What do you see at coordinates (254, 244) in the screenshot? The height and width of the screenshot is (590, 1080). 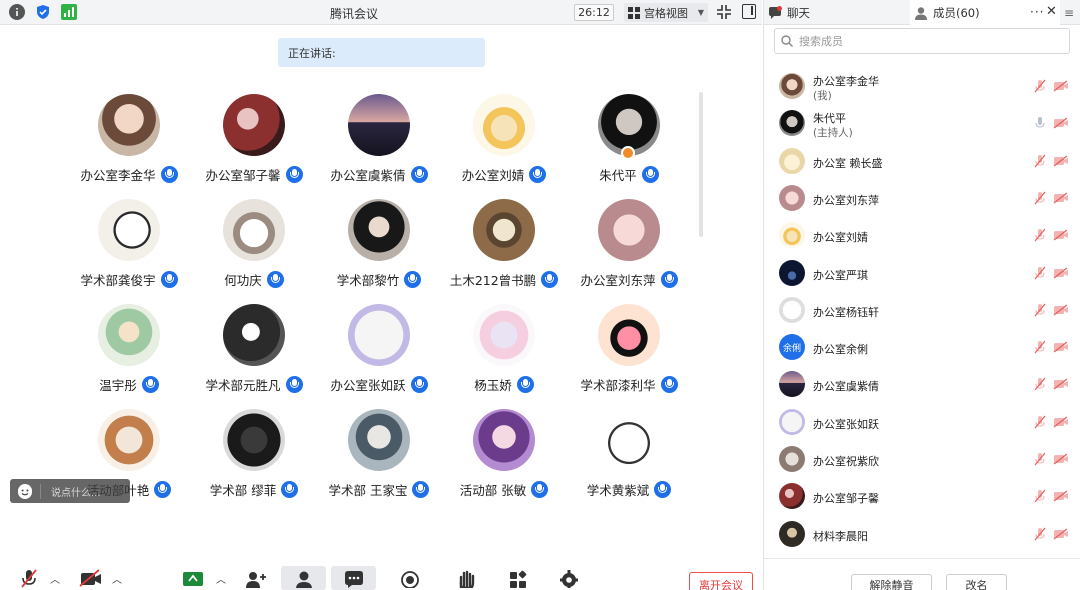 I see `participant-tile: 何功庆` at bounding box center [254, 244].